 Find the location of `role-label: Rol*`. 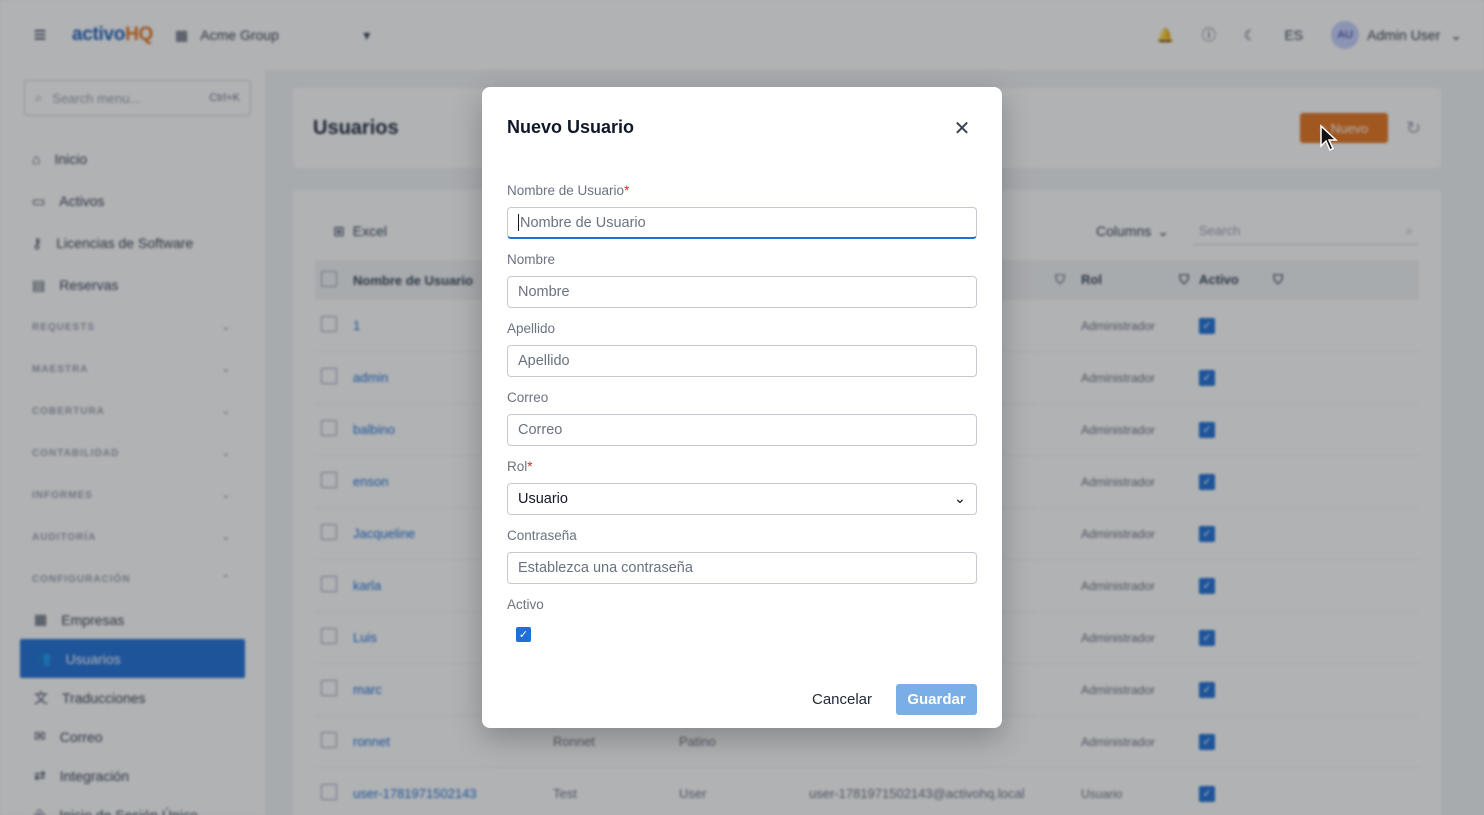

role-label: Rol* is located at coordinates (520, 466).